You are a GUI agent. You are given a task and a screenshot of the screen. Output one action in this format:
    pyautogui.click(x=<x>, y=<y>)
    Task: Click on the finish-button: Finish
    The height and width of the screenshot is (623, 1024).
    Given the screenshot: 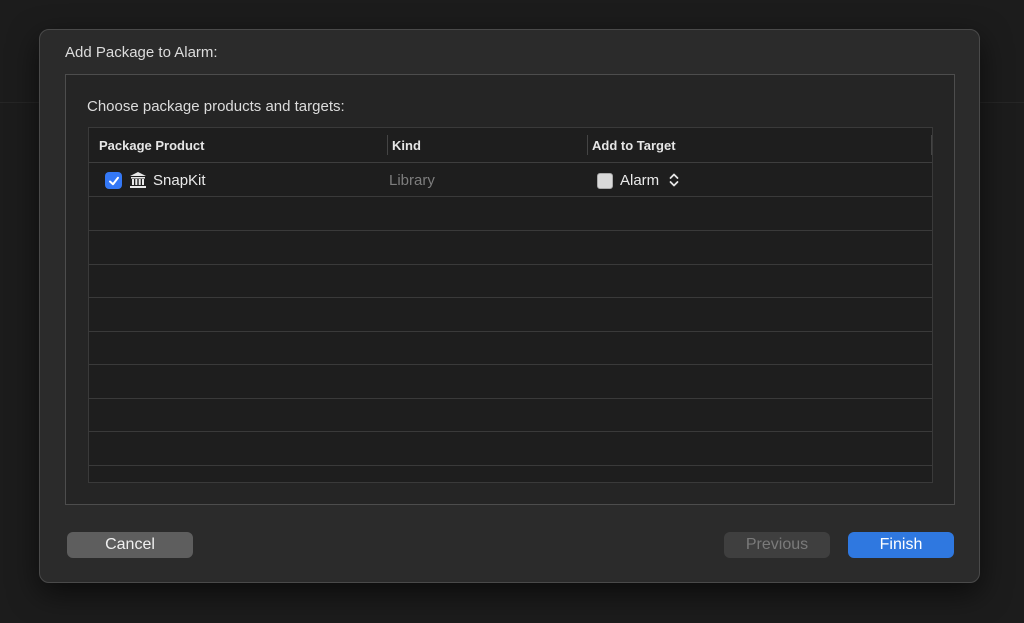 What is the action you would take?
    pyautogui.click(x=901, y=545)
    